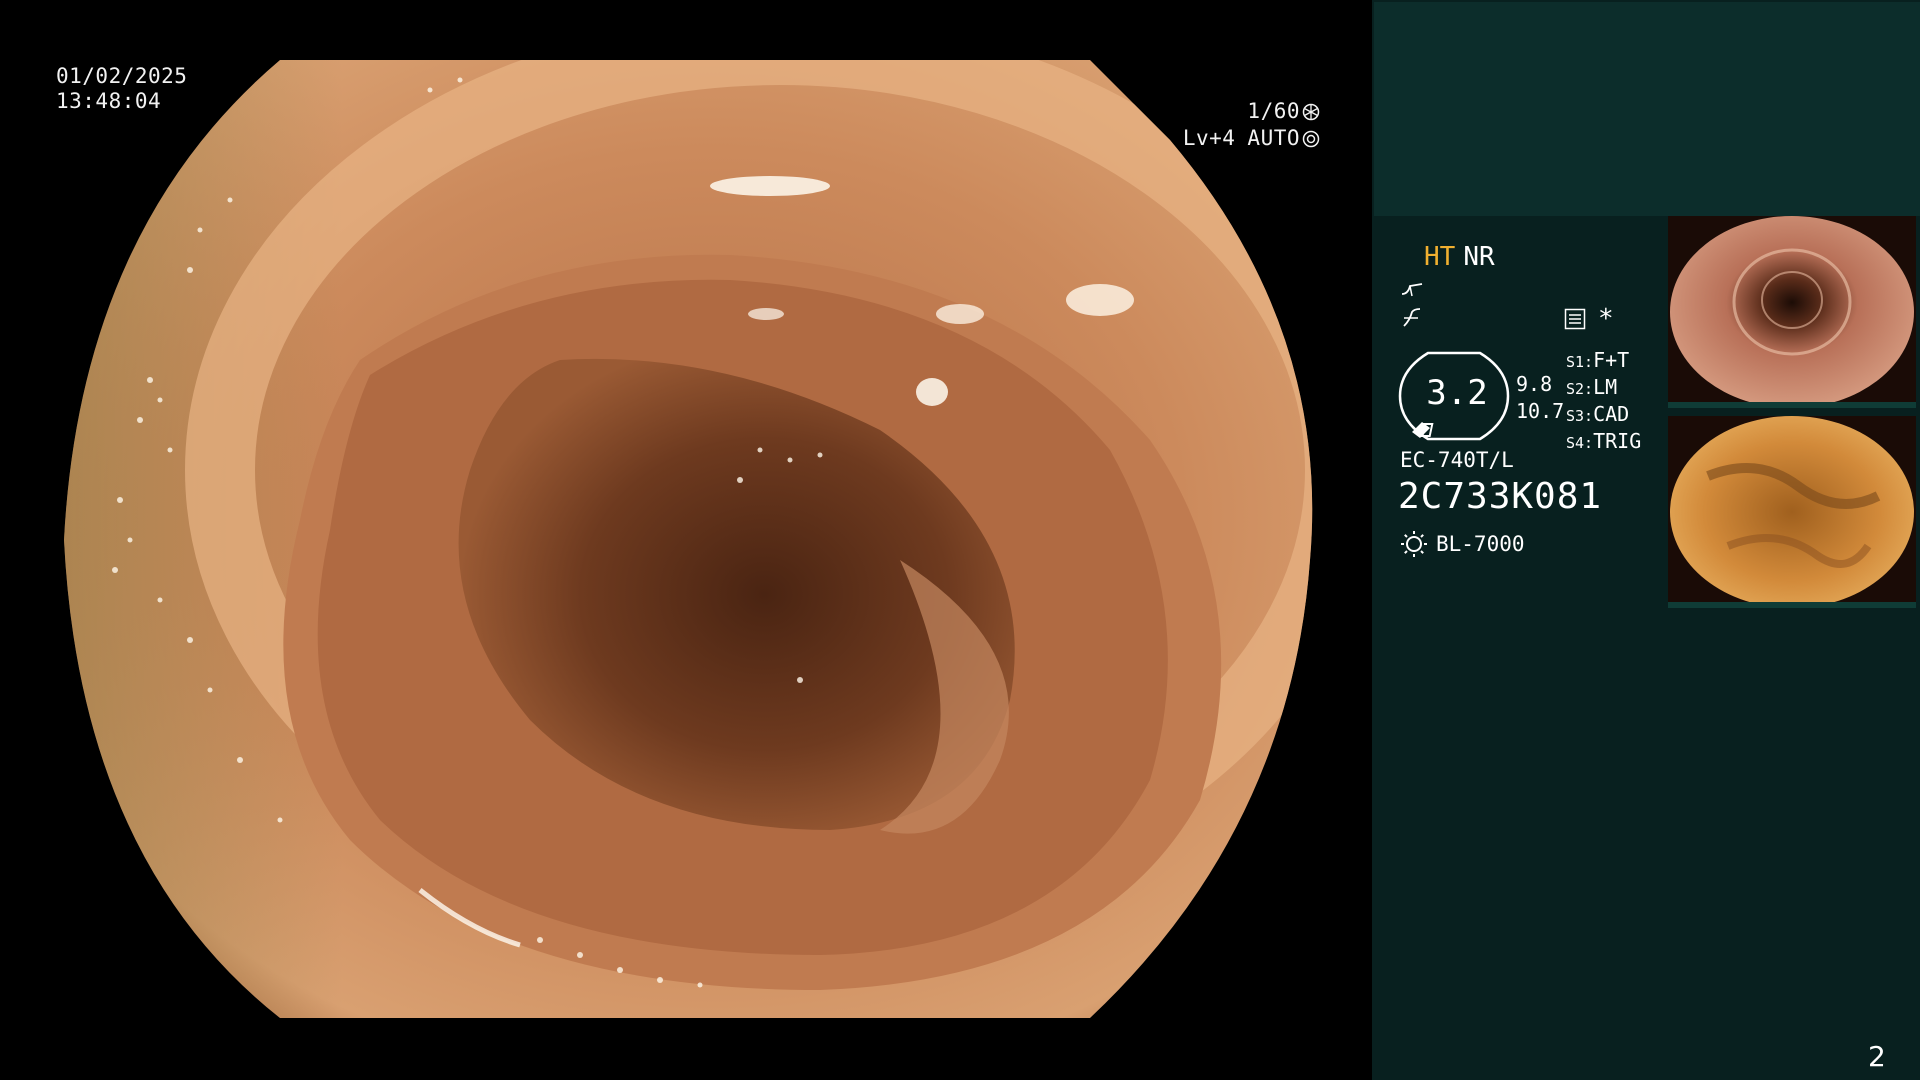 This screenshot has height=1080, width=1920. I want to click on iris-icon, so click(1311, 138).